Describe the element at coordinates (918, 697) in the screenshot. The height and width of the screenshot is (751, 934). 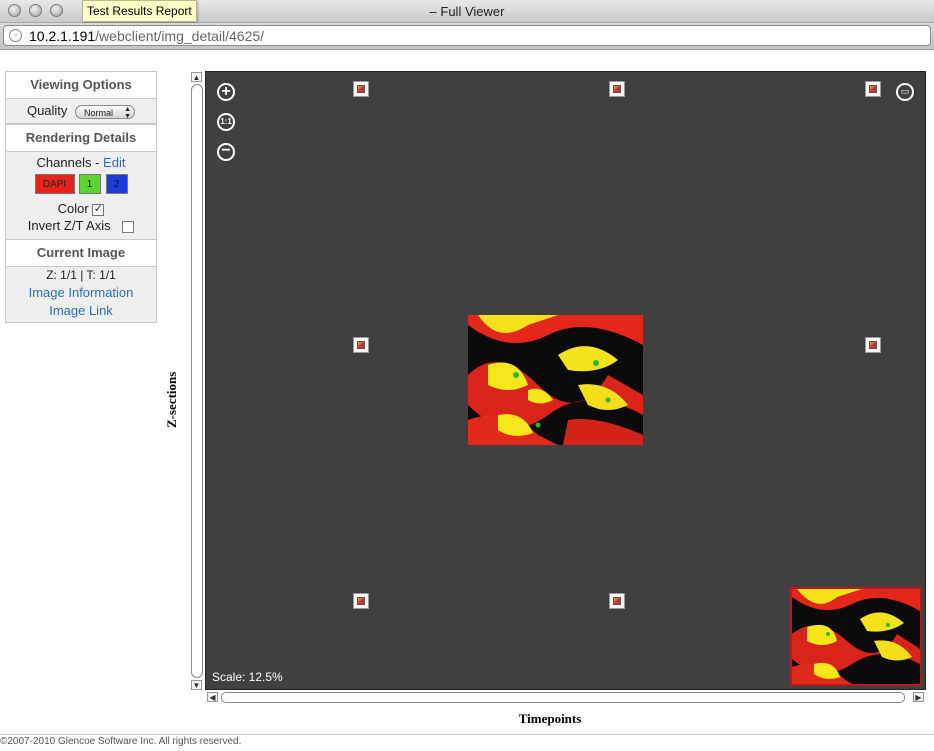
I see `t-scroll-right-arrow-icon: ▶` at that location.